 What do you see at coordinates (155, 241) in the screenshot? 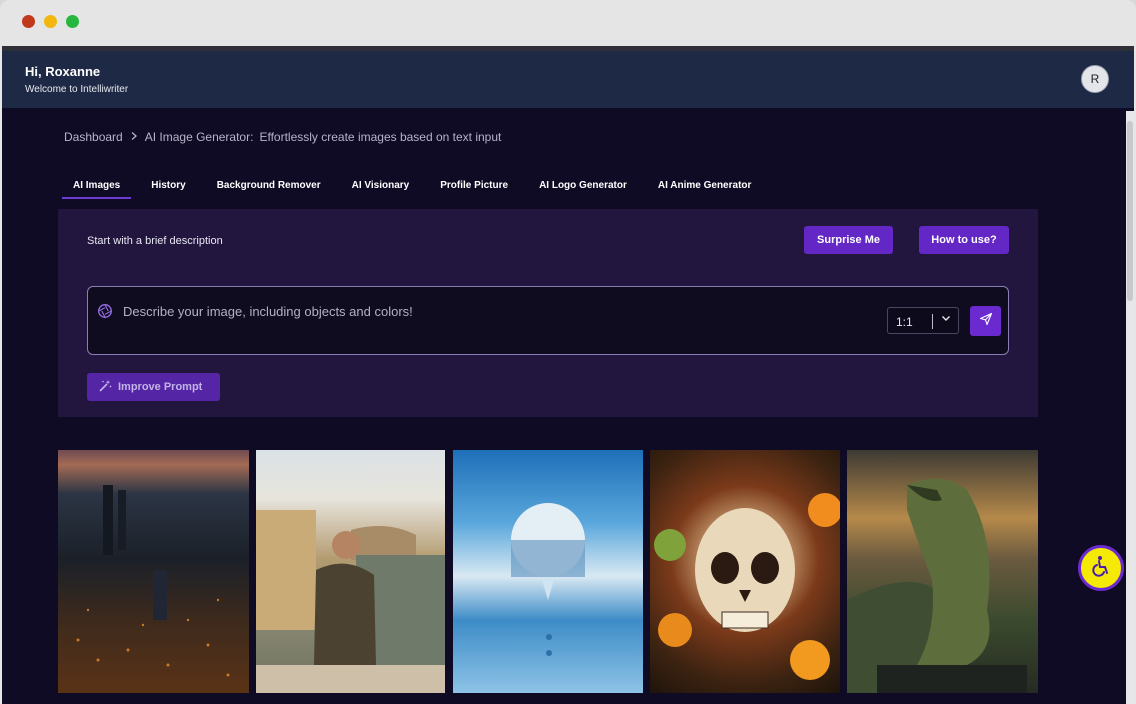
I see `panel-label: Start with a brief description` at bounding box center [155, 241].